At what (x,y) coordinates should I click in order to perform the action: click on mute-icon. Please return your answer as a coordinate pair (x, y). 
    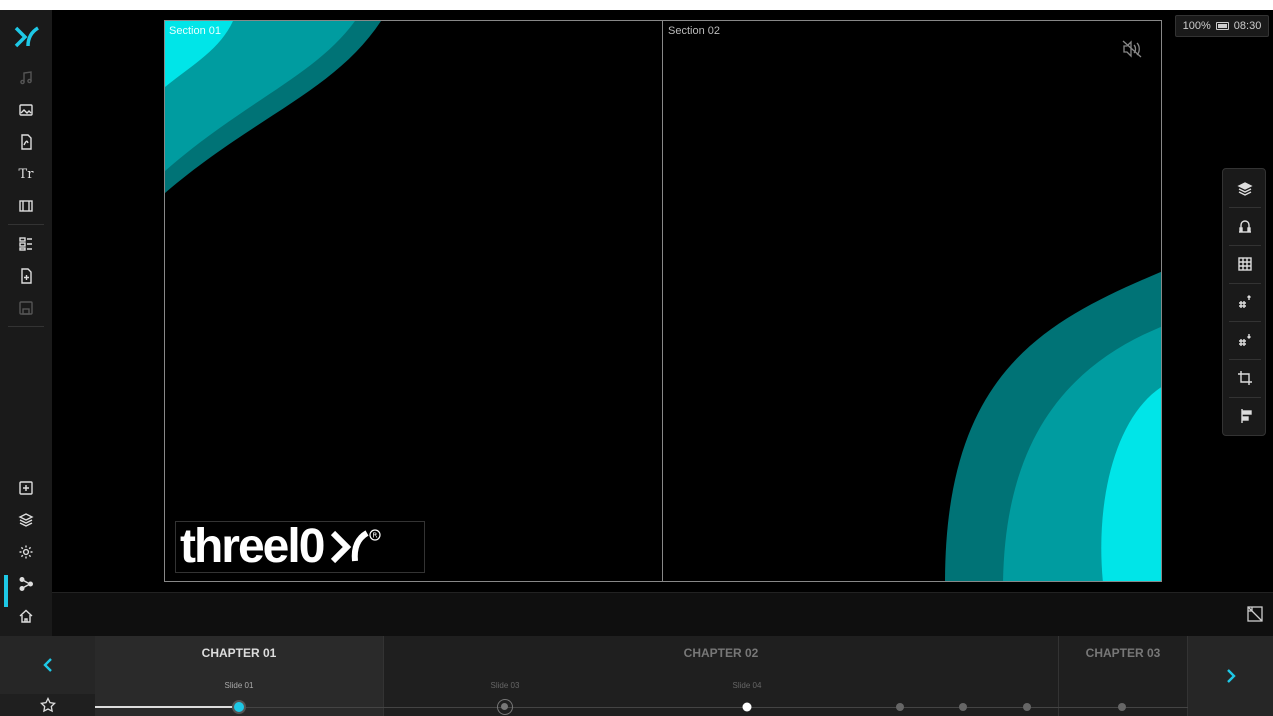
    Looking at the image, I should click on (1132, 49).